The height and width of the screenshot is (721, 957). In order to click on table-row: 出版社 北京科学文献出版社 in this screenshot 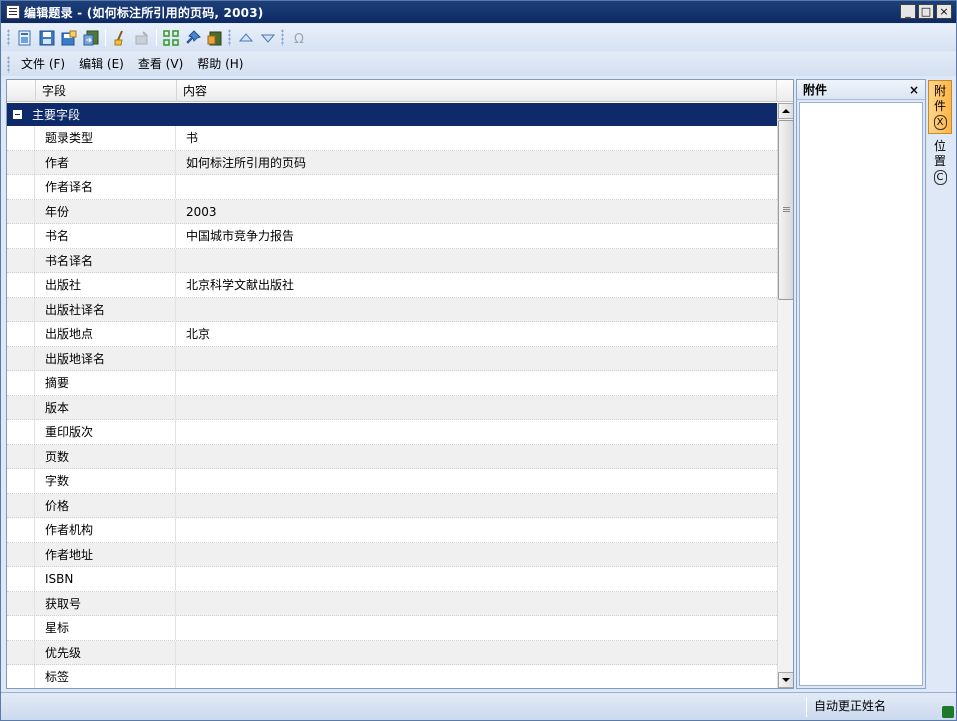, I will do `click(392, 285)`.